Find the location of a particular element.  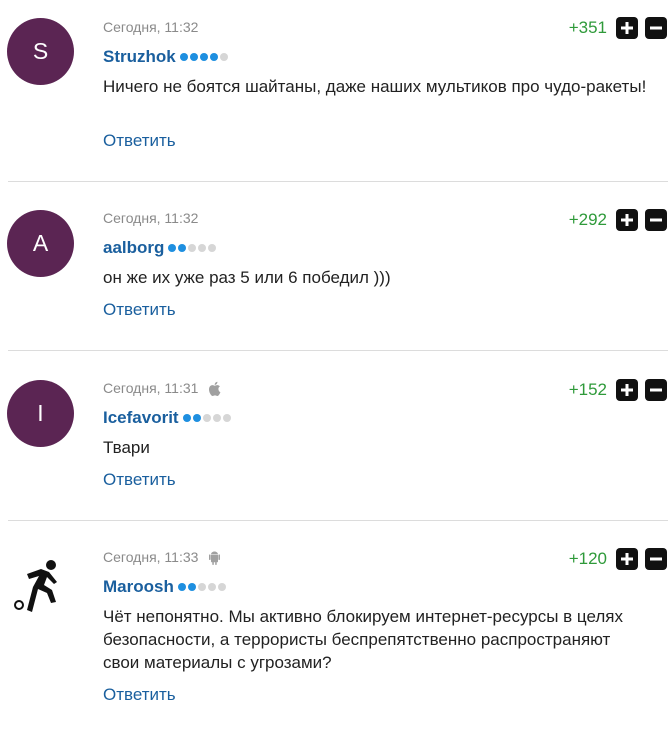

author-name: Maroosh is located at coordinates (138, 587).